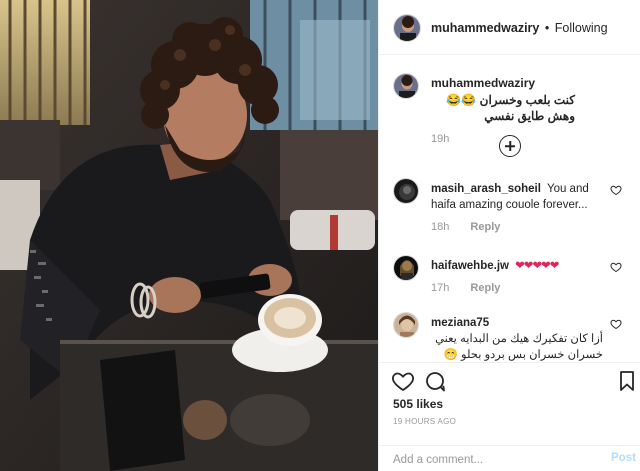 This screenshot has height=471, width=640. I want to click on caption-username: muhammedwaziry, so click(483, 83).